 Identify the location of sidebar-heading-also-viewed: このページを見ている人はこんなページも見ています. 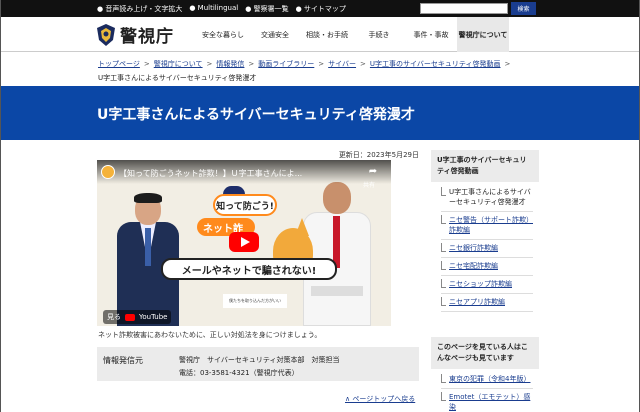
(485, 353).